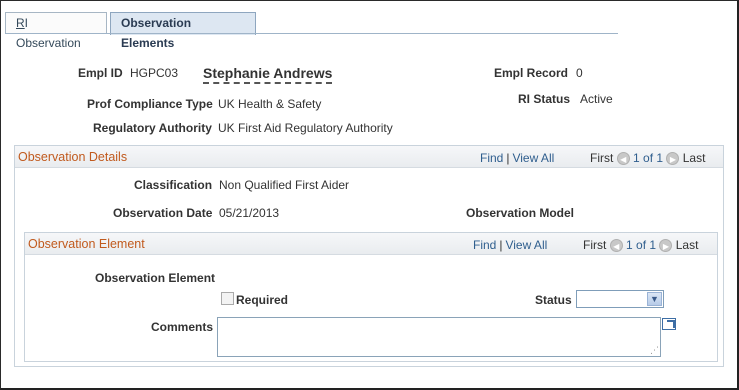  Describe the element at coordinates (544, 99) in the screenshot. I see `ri-status-label: RI Status` at that location.